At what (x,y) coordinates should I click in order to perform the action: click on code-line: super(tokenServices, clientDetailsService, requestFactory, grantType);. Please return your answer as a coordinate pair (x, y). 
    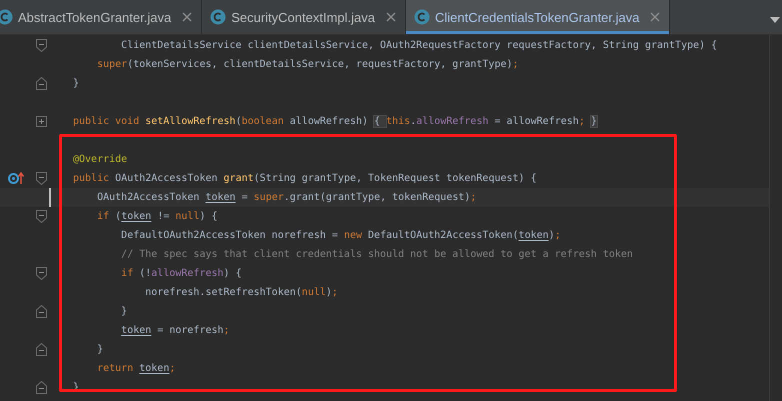
    Looking at the image, I should click on (307, 65).